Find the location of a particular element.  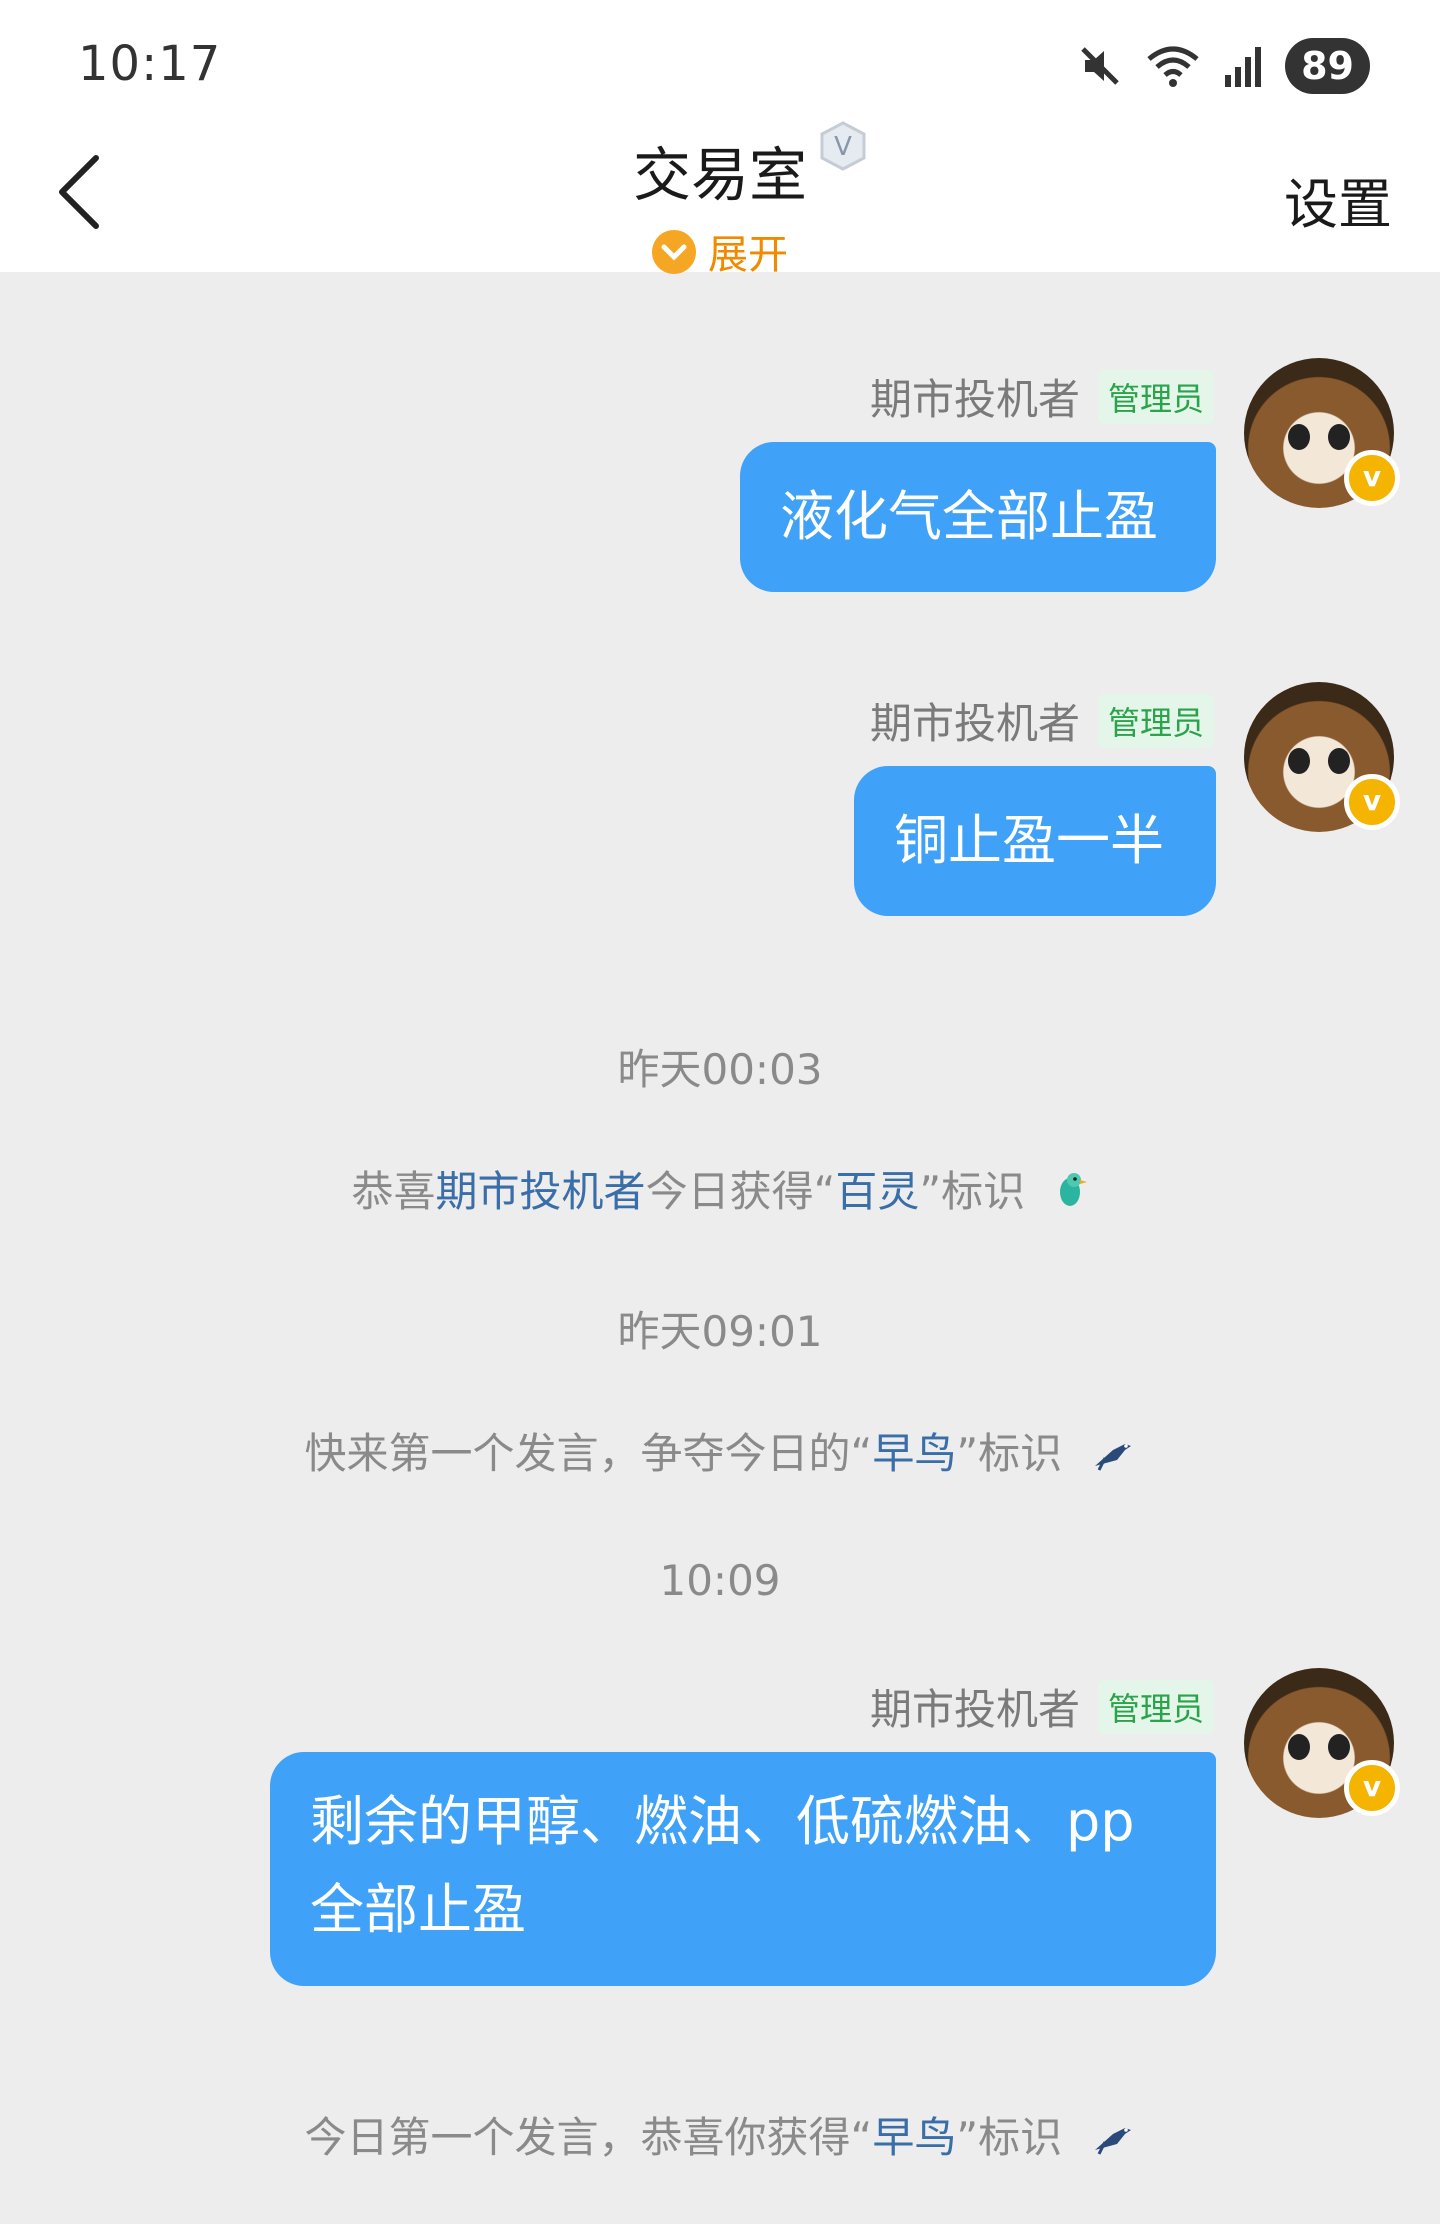

system-notice: 今日第一个发言，恭喜你获得“早鸟”标识 is located at coordinates (720, 2134).